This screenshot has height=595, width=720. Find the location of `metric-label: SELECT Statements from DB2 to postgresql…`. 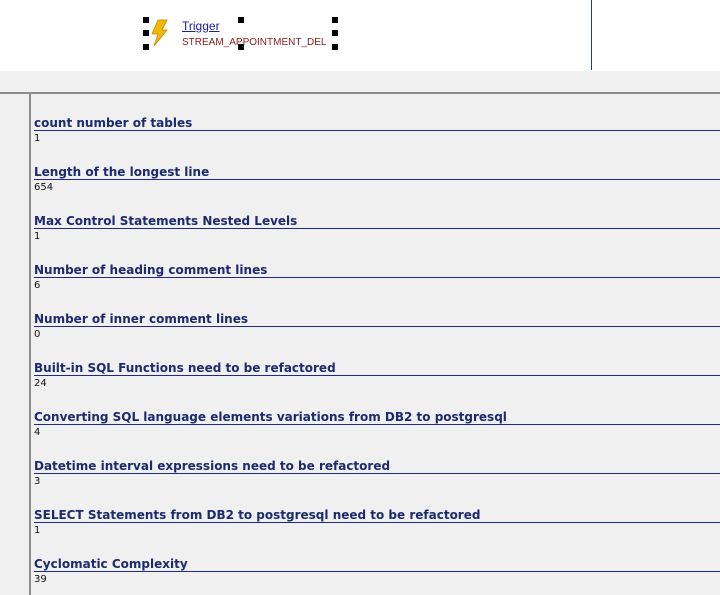

metric-label: SELECT Statements from DB2 to postgresql… is located at coordinates (257, 515).